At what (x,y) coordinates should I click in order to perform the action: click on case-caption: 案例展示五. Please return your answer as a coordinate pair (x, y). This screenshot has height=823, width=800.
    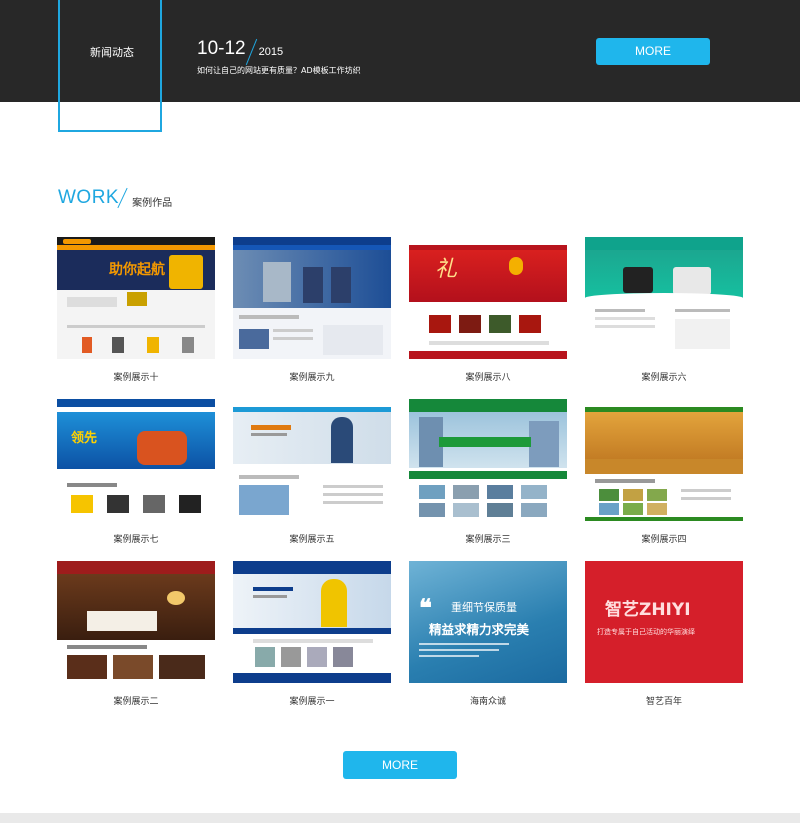
    Looking at the image, I should click on (312, 538).